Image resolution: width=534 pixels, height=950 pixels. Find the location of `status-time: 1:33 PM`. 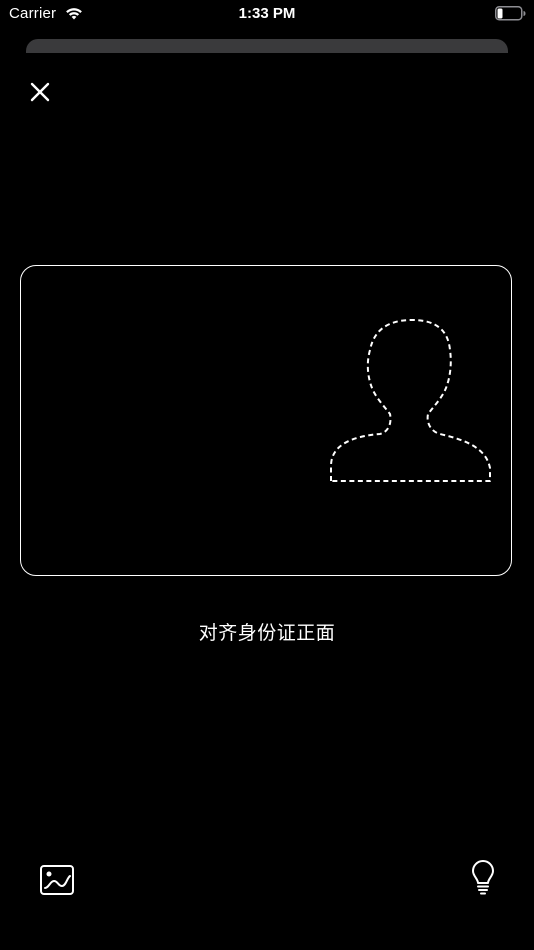

status-time: 1:33 PM is located at coordinates (267, 13).